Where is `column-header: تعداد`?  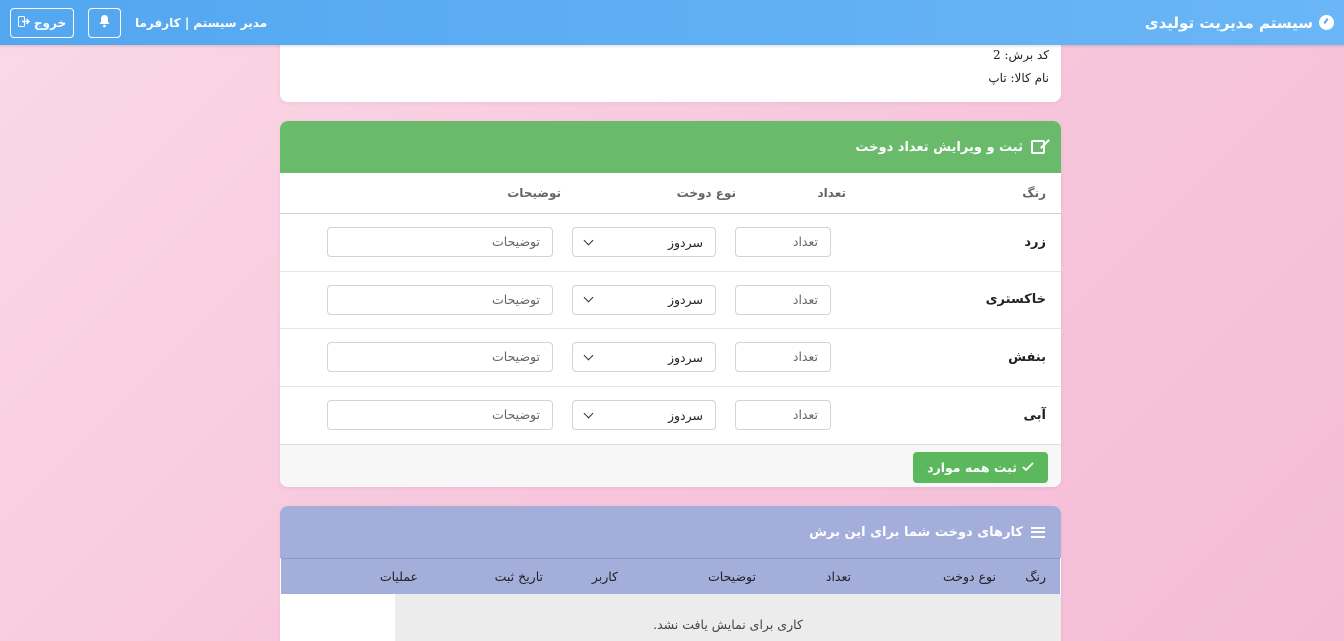
column-header: تعداد is located at coordinates (838, 576).